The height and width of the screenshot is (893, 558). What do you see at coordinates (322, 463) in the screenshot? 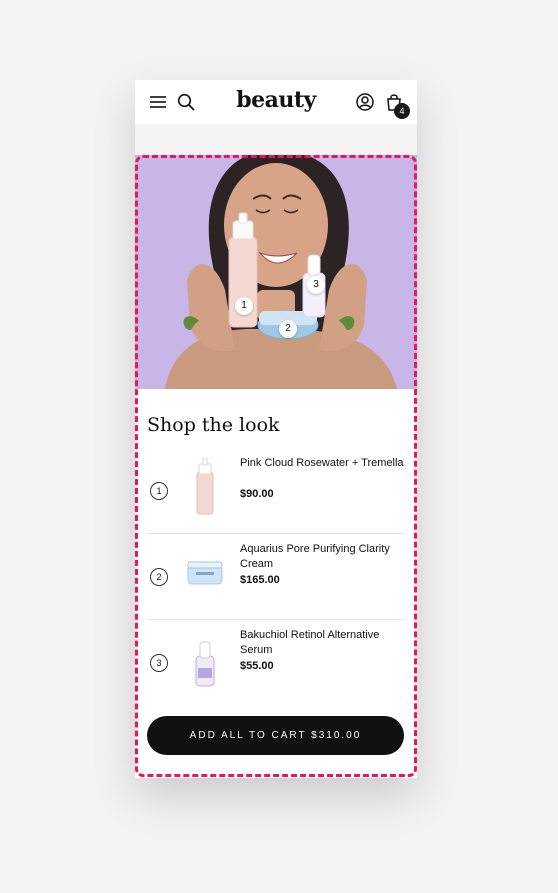
I see `product-name: Pink Cloud Rosewater + Tremella` at bounding box center [322, 463].